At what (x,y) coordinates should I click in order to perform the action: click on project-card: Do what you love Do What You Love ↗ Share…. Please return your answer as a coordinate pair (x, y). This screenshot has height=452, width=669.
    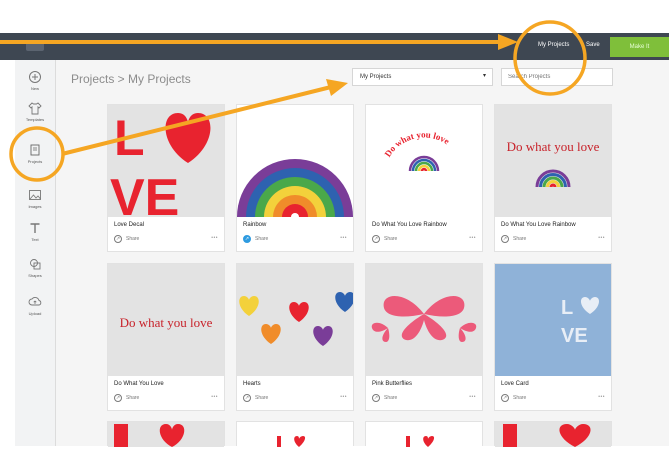
    Looking at the image, I should click on (166, 337).